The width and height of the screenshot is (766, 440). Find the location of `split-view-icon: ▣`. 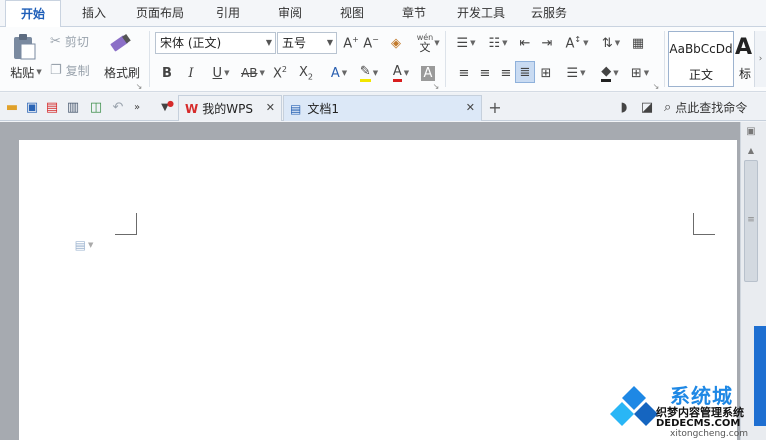

split-view-icon: ▣ is located at coordinates (751, 131).